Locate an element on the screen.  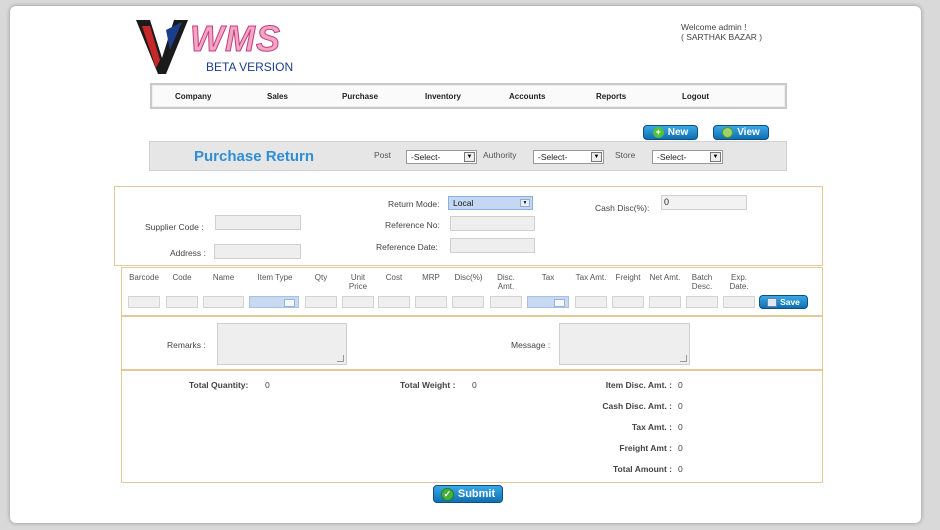
save-button: Save is located at coordinates (783, 302).